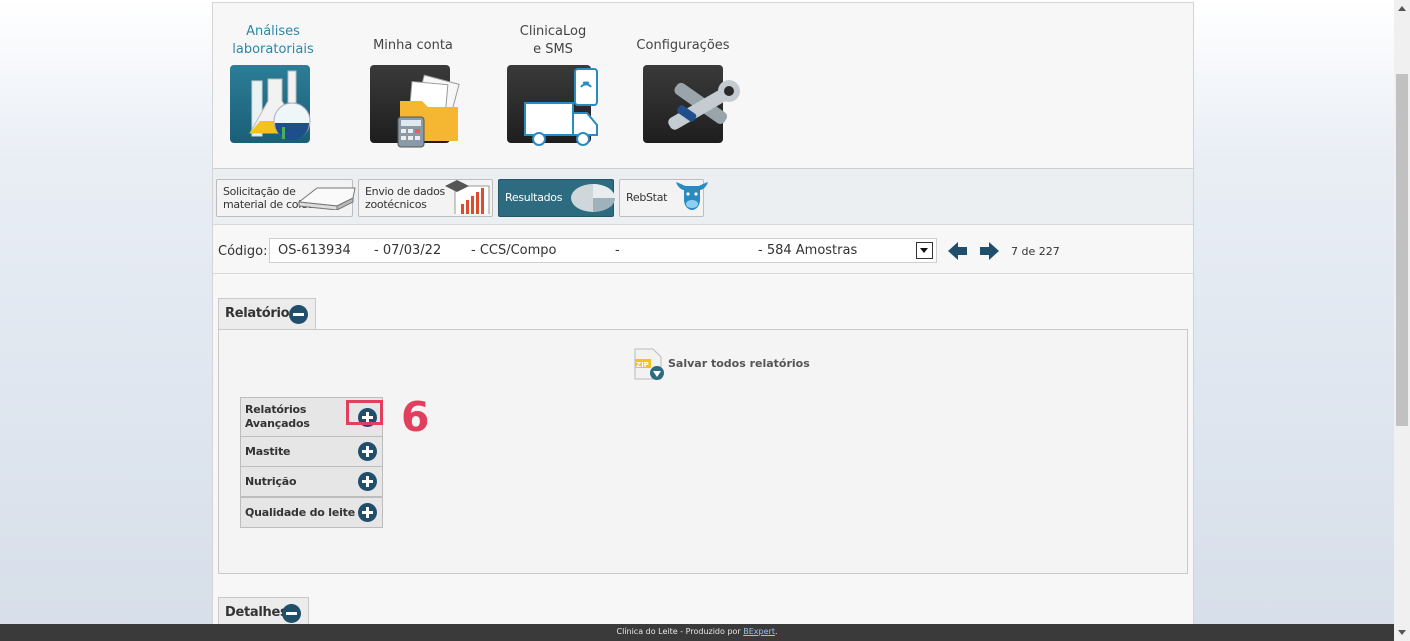 The height and width of the screenshot is (641, 1410). Describe the element at coordinates (311, 481) in the screenshot. I see `accordion-nutricao: Nutrição` at that location.